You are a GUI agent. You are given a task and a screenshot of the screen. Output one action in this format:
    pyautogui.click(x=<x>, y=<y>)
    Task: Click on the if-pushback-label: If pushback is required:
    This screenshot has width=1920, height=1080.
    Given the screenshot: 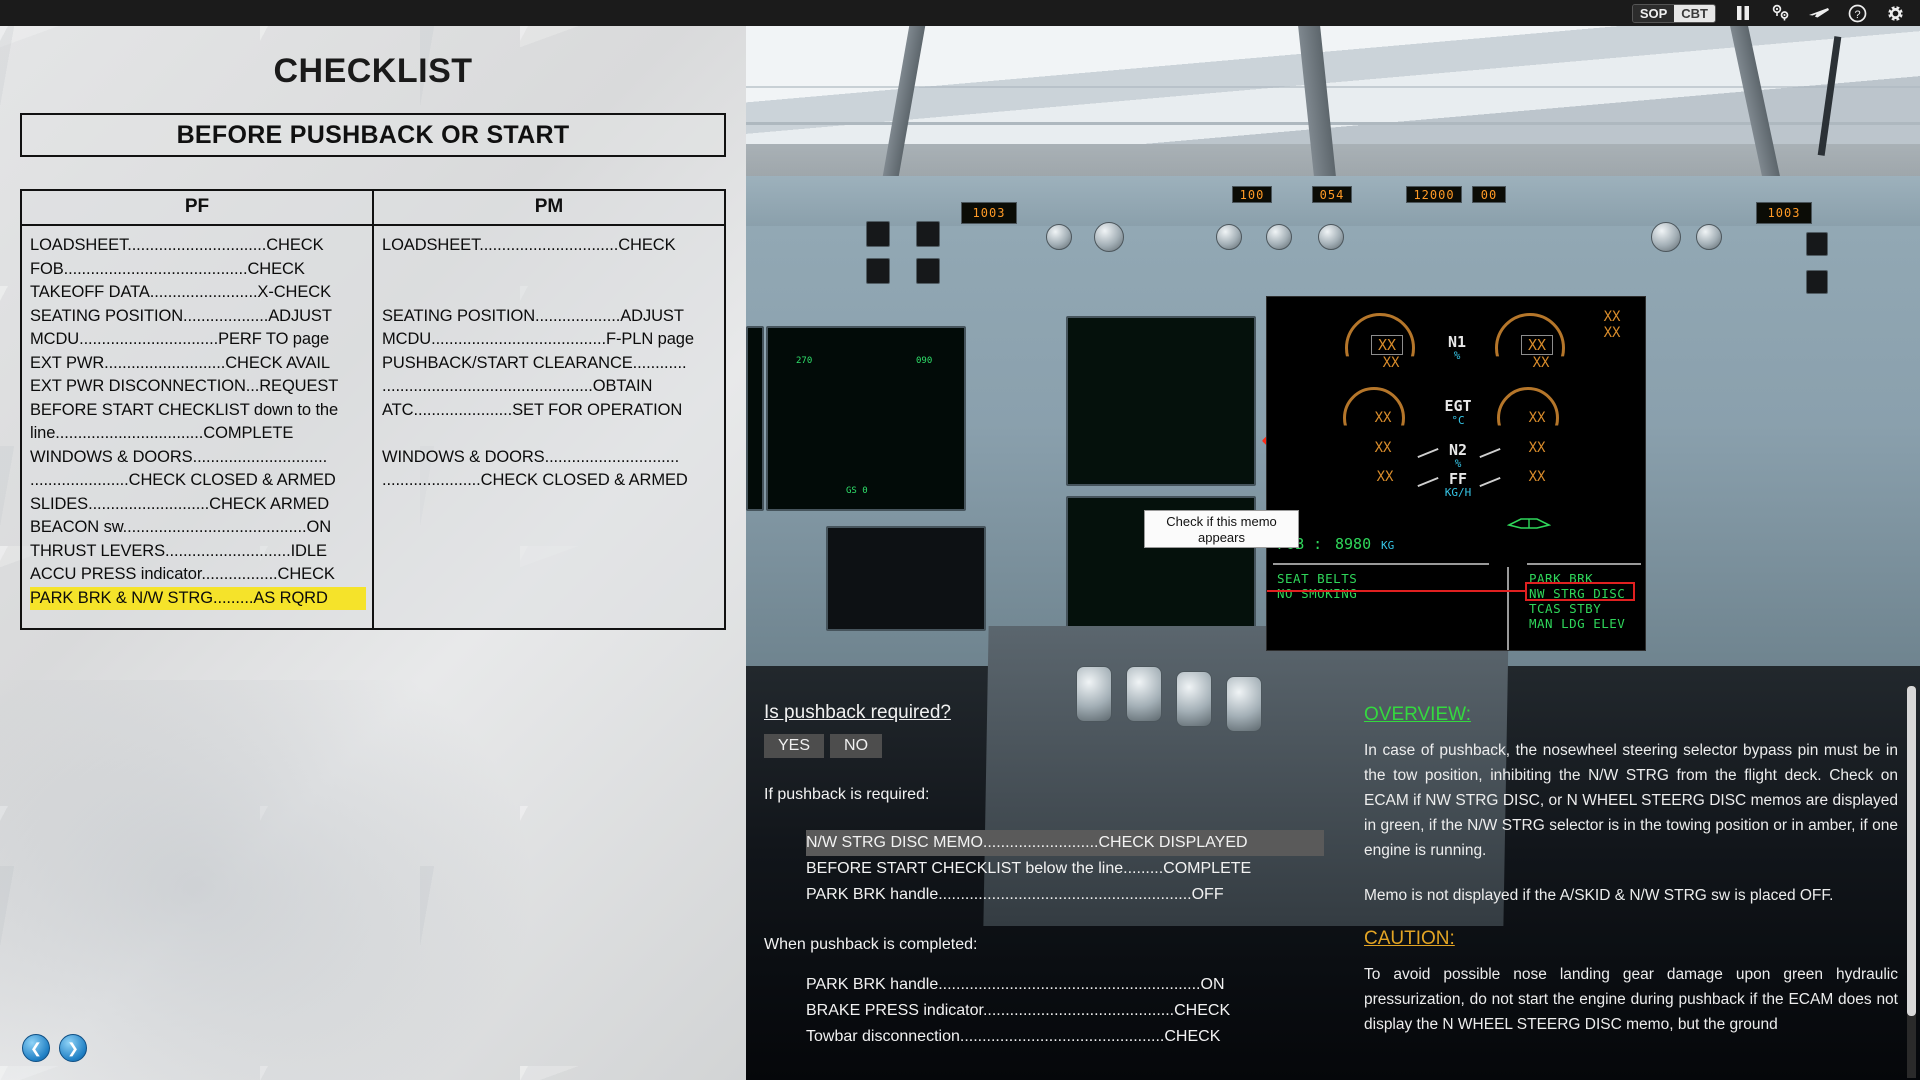 What is the action you would take?
    pyautogui.click(x=847, y=794)
    